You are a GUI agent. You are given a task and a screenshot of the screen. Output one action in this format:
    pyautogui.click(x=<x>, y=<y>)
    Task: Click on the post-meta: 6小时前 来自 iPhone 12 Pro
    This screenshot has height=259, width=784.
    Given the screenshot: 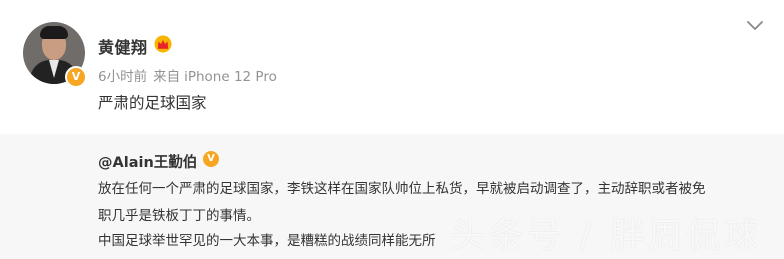 What is the action you would take?
    pyautogui.click(x=187, y=75)
    